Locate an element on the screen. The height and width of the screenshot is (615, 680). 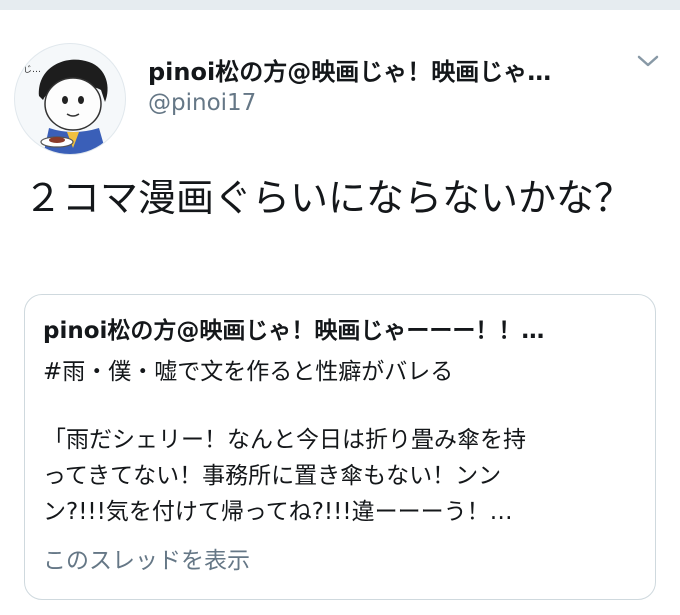
user-handle: @pinoi17 is located at coordinates (202, 103).